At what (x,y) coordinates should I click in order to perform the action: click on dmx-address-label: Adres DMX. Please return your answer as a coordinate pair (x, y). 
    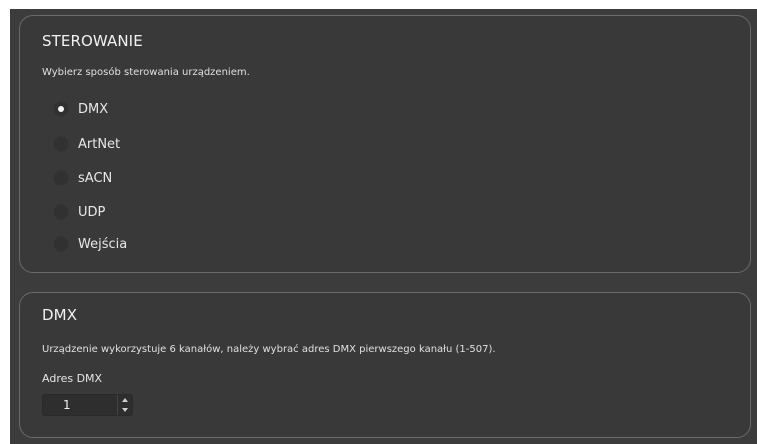
    Looking at the image, I should click on (72, 378).